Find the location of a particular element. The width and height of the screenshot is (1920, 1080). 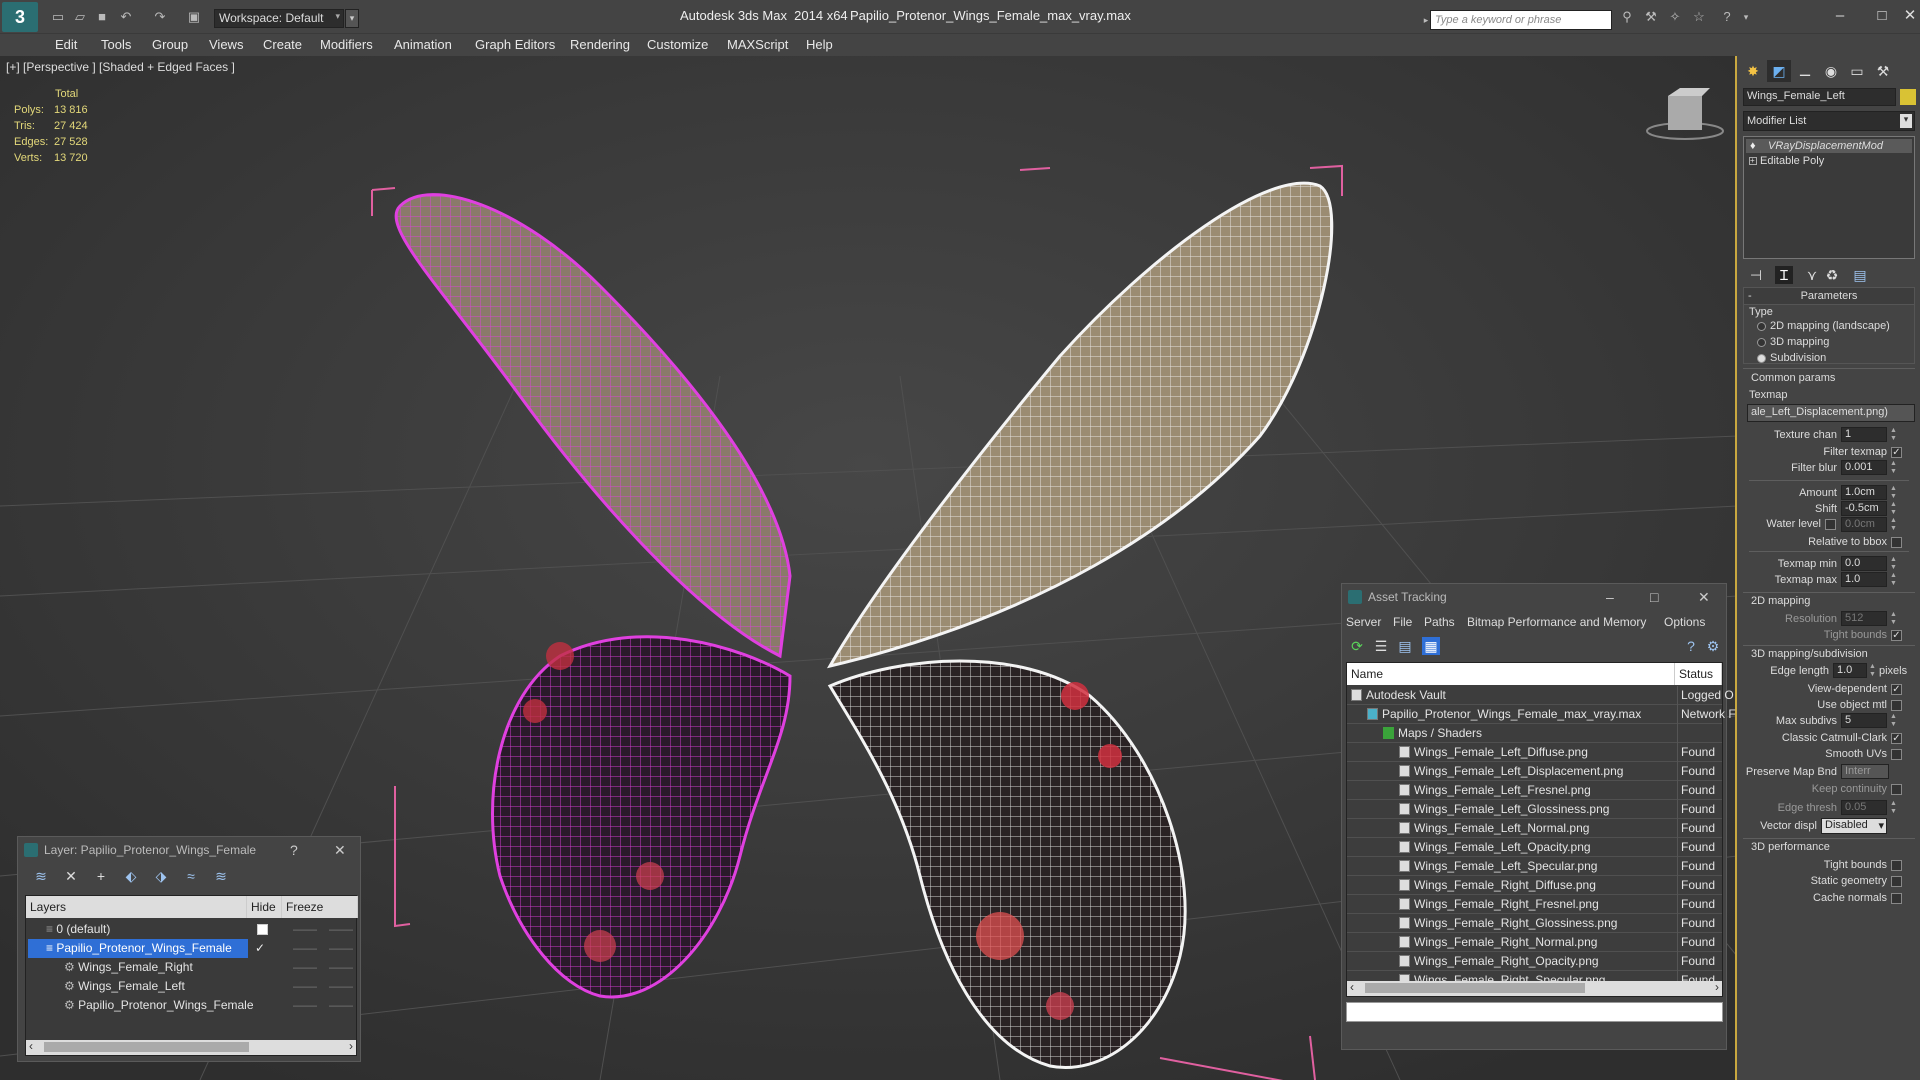

layer-panel-title-bar: Layer: Papilio_Protenor_Wings_Female ? ✕ is located at coordinates (189, 850).